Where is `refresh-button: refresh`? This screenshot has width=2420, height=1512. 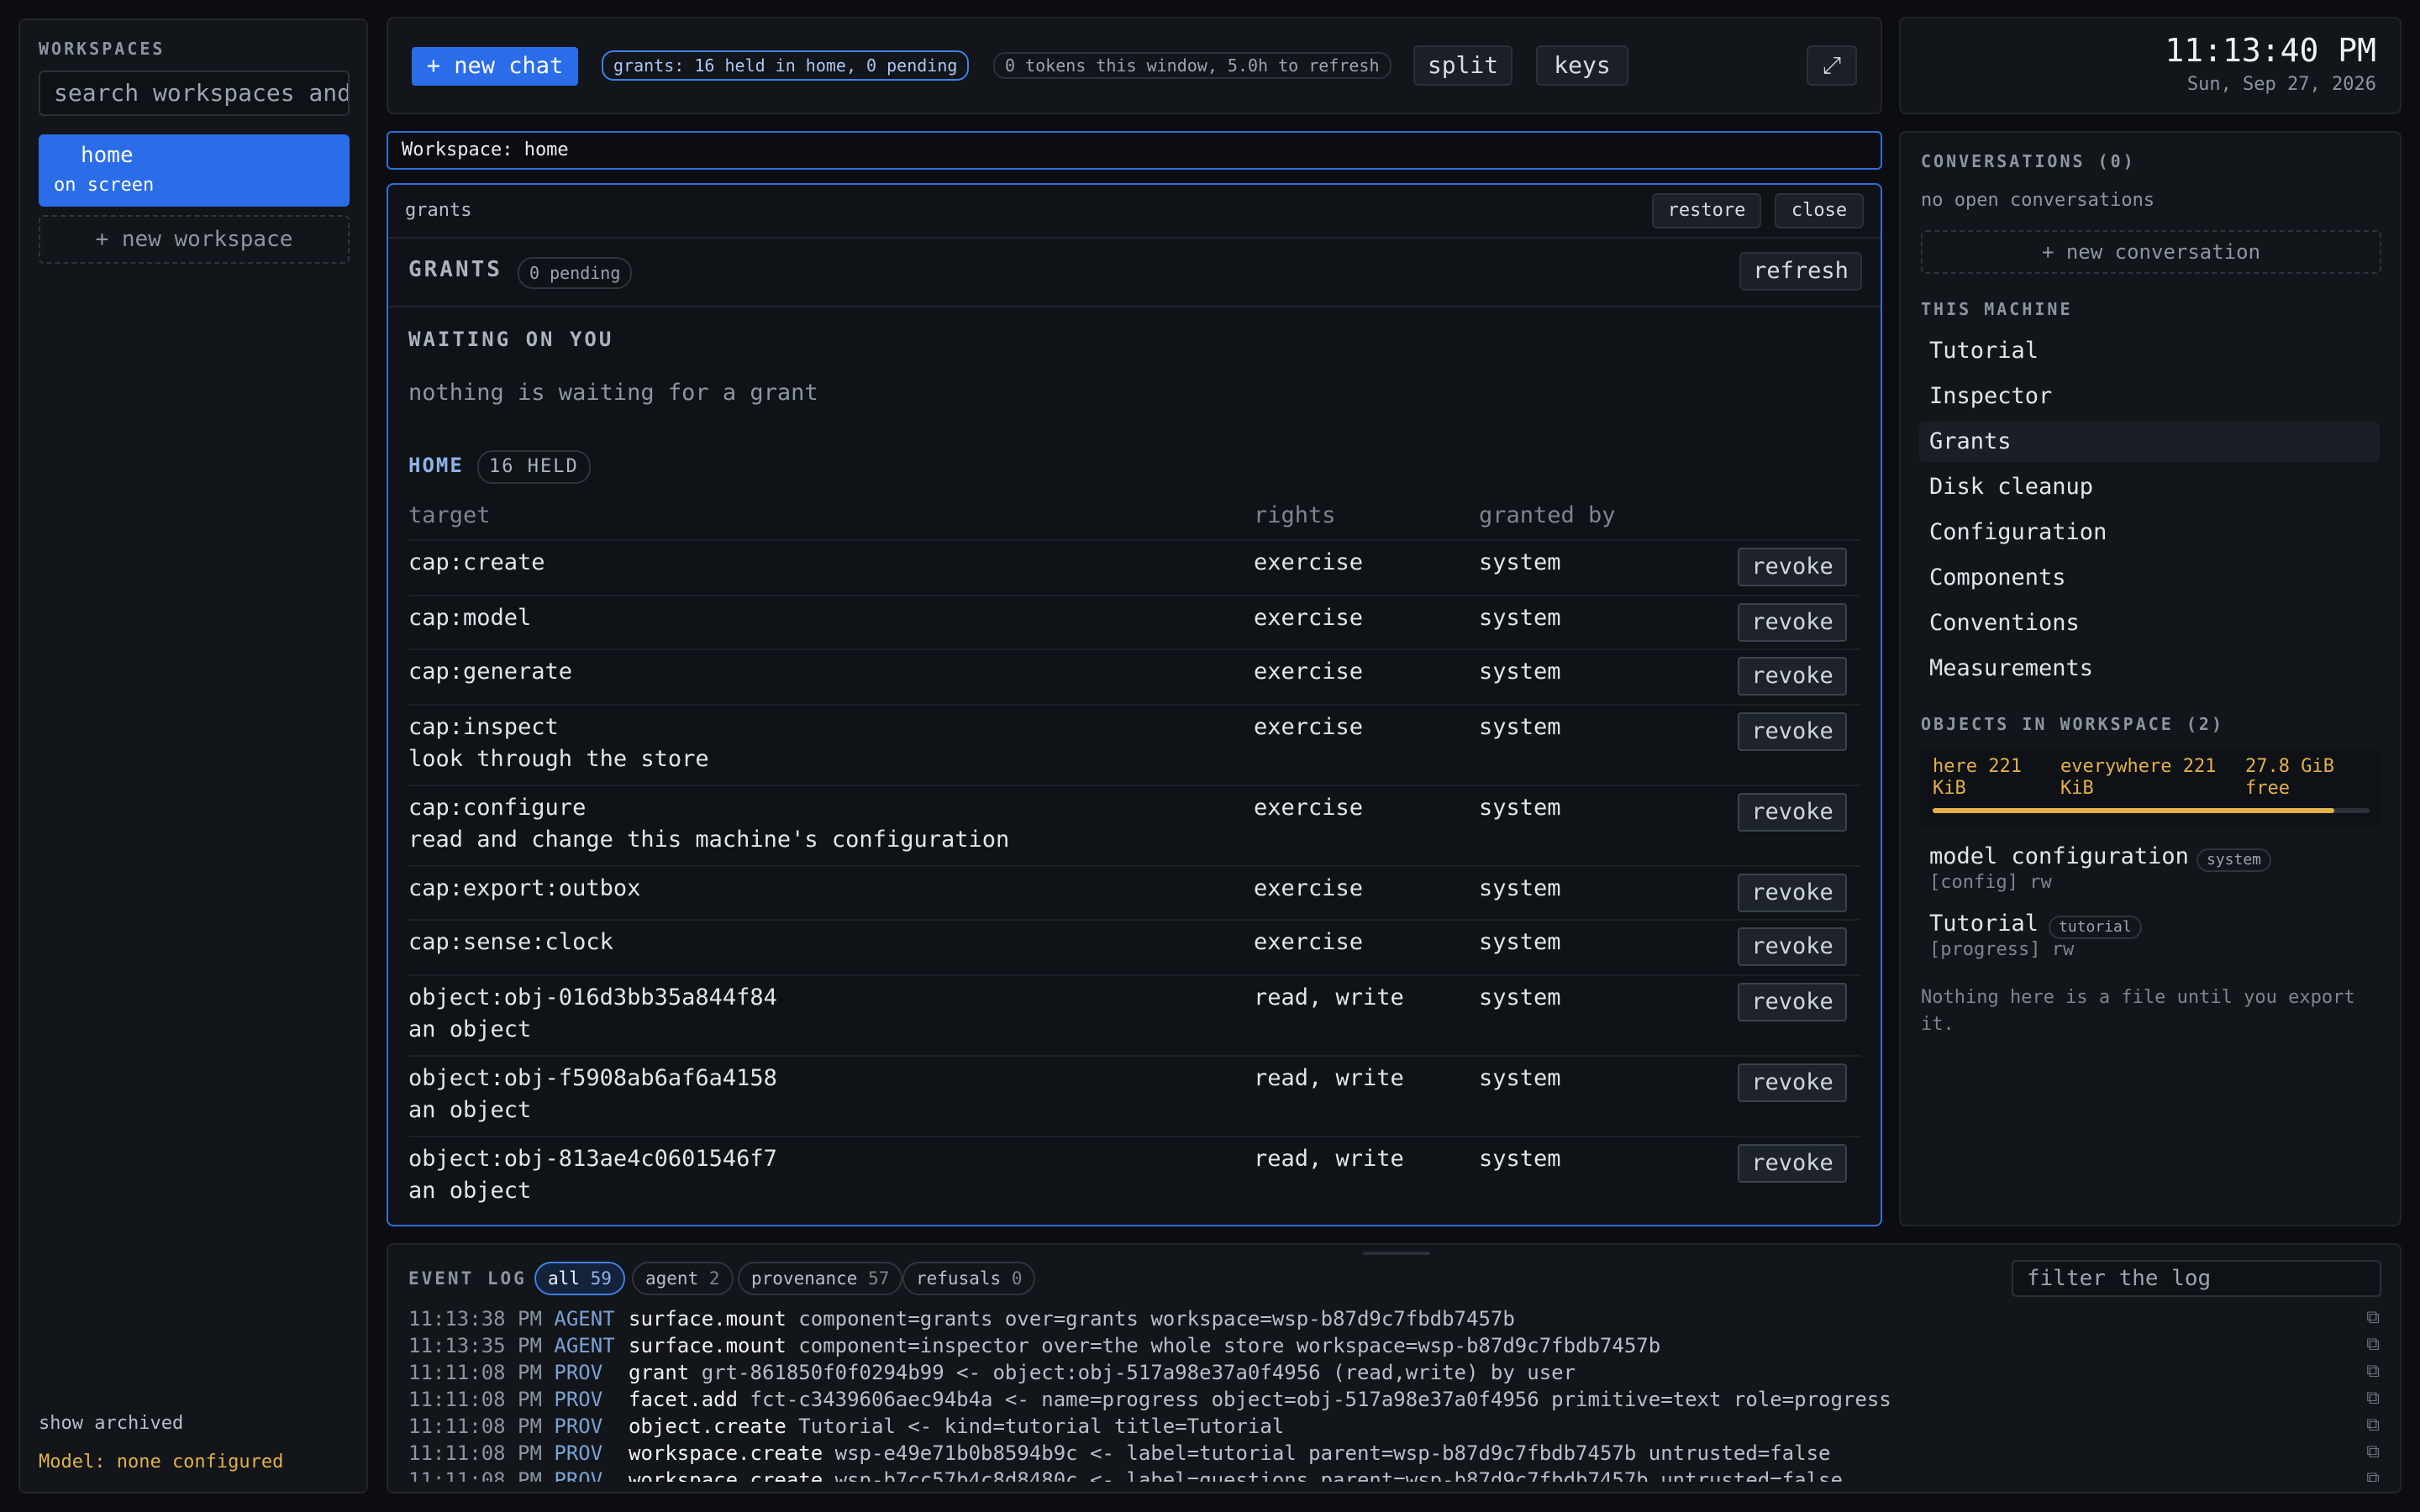 refresh-button: refresh is located at coordinates (1801, 271).